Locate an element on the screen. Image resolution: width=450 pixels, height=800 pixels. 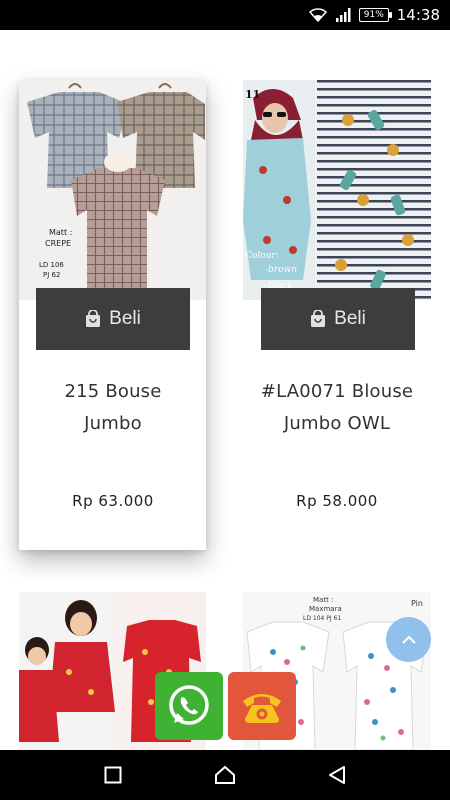
wifi-icon is located at coordinates (317, 15).